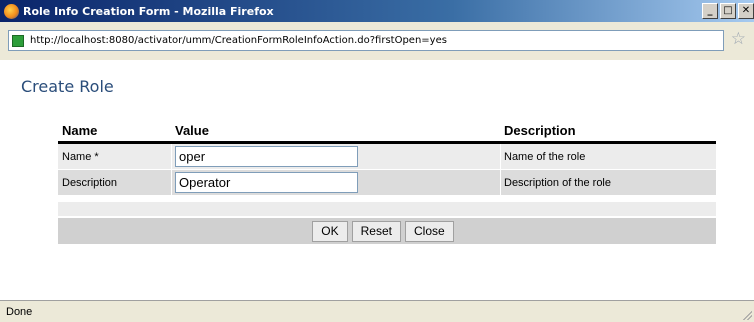 This screenshot has height=322, width=754. What do you see at coordinates (387, 132) in the screenshot?
I see `table-header: Name Value Description` at bounding box center [387, 132].